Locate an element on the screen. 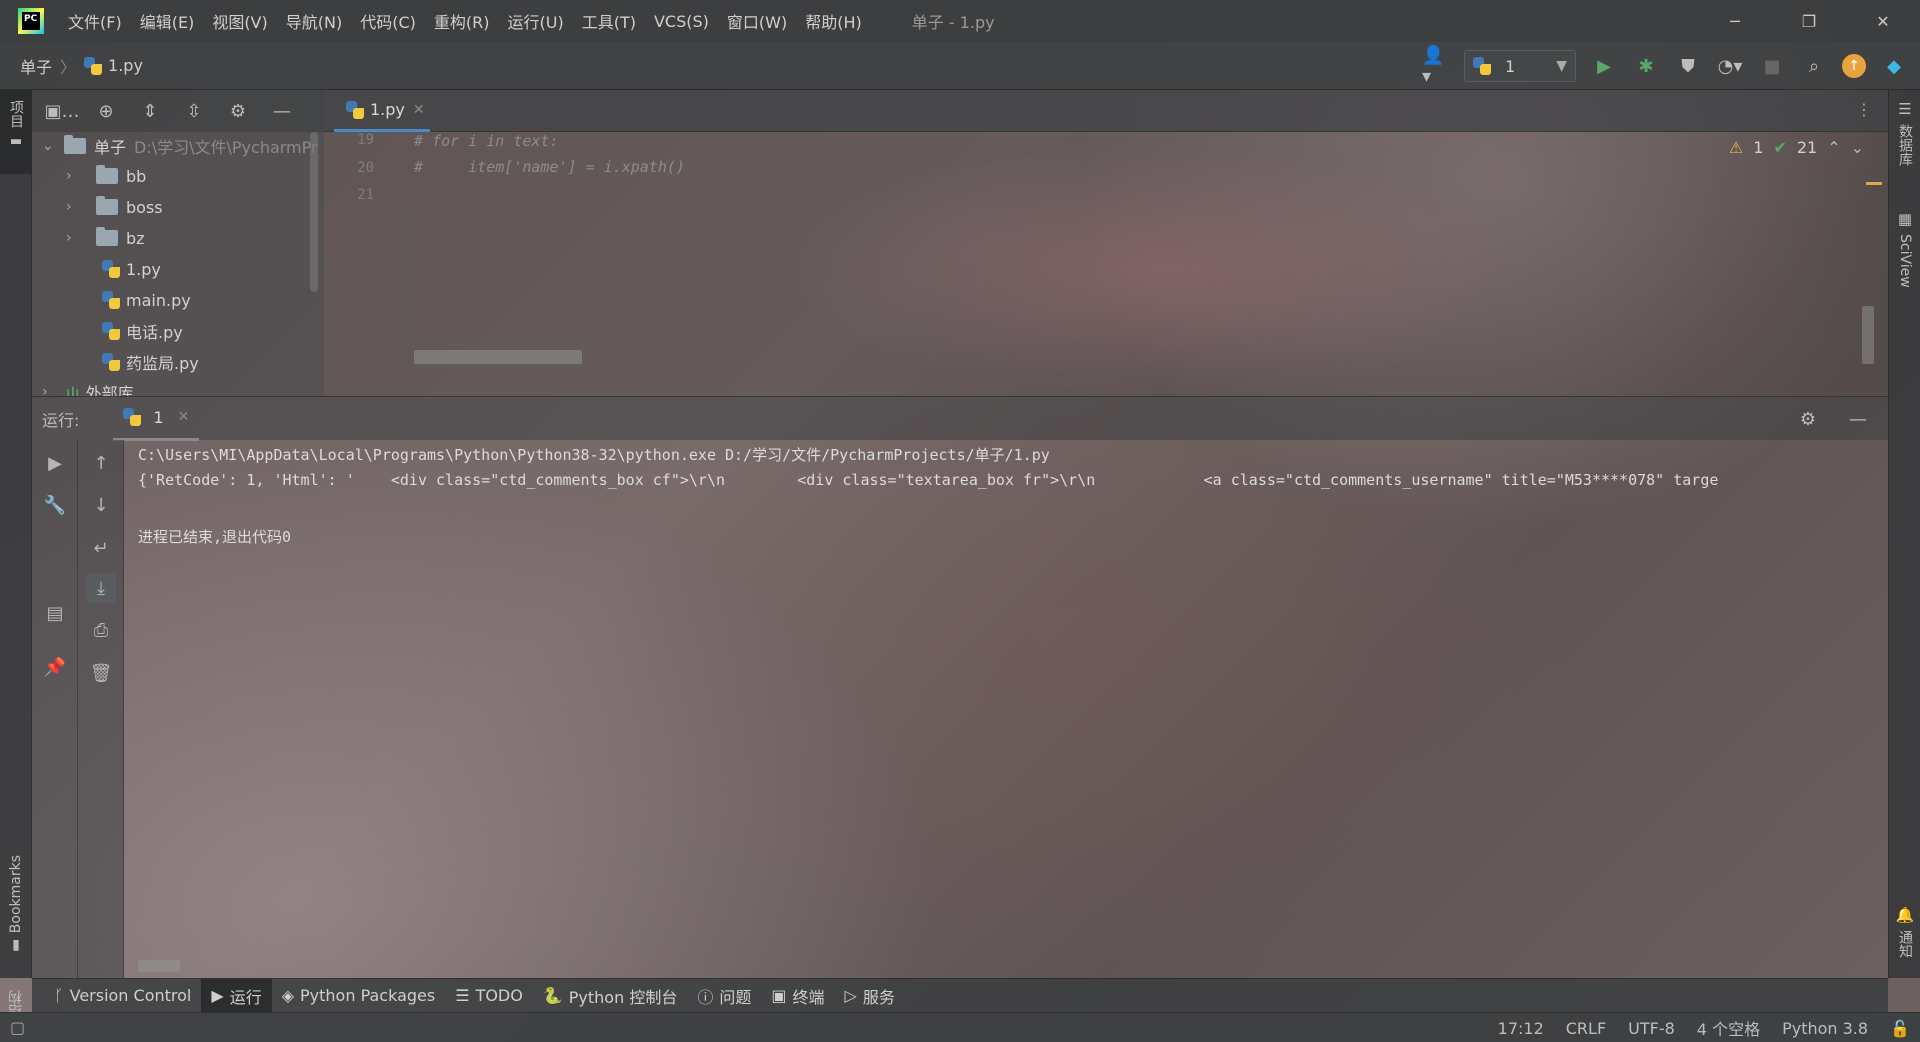  tool-python-console: 🐍 Python 控制台 is located at coordinates (610, 996).